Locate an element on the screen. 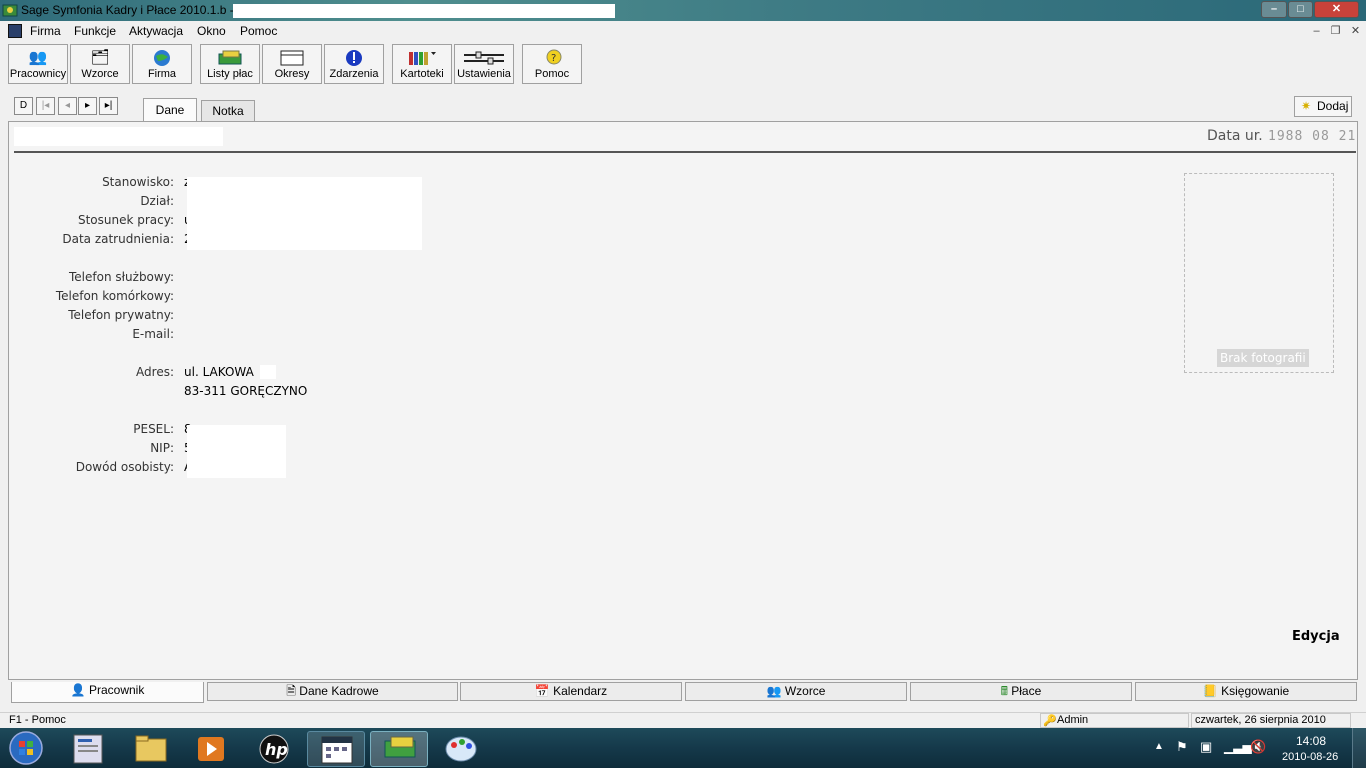  toolbar-label: Okresy is located at coordinates (292, 74).